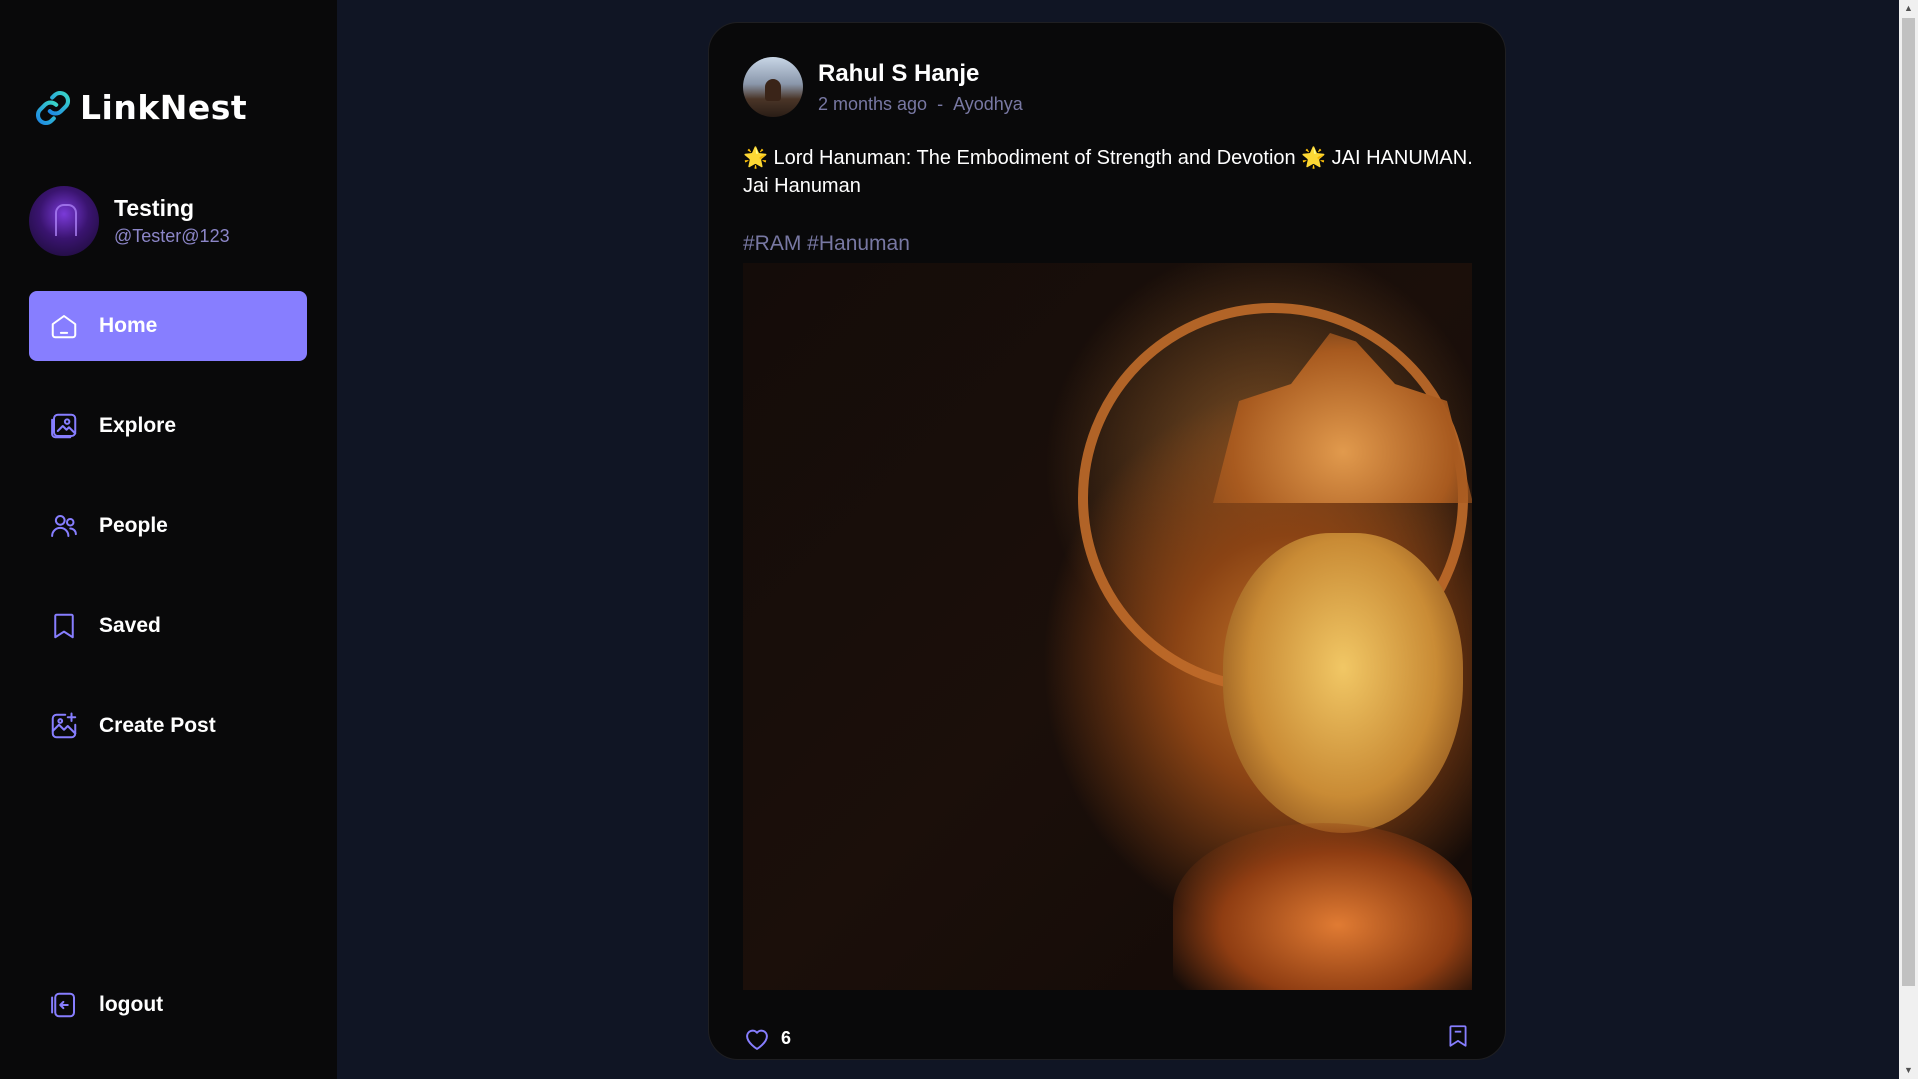 This screenshot has height=1079, width=1918. I want to click on profile-handle: @Tester@123, so click(172, 236).